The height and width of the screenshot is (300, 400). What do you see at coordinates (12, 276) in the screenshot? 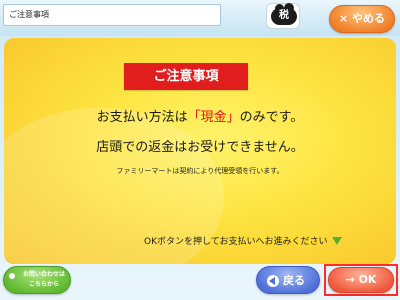
I see `chat-bubble-icon` at bounding box center [12, 276].